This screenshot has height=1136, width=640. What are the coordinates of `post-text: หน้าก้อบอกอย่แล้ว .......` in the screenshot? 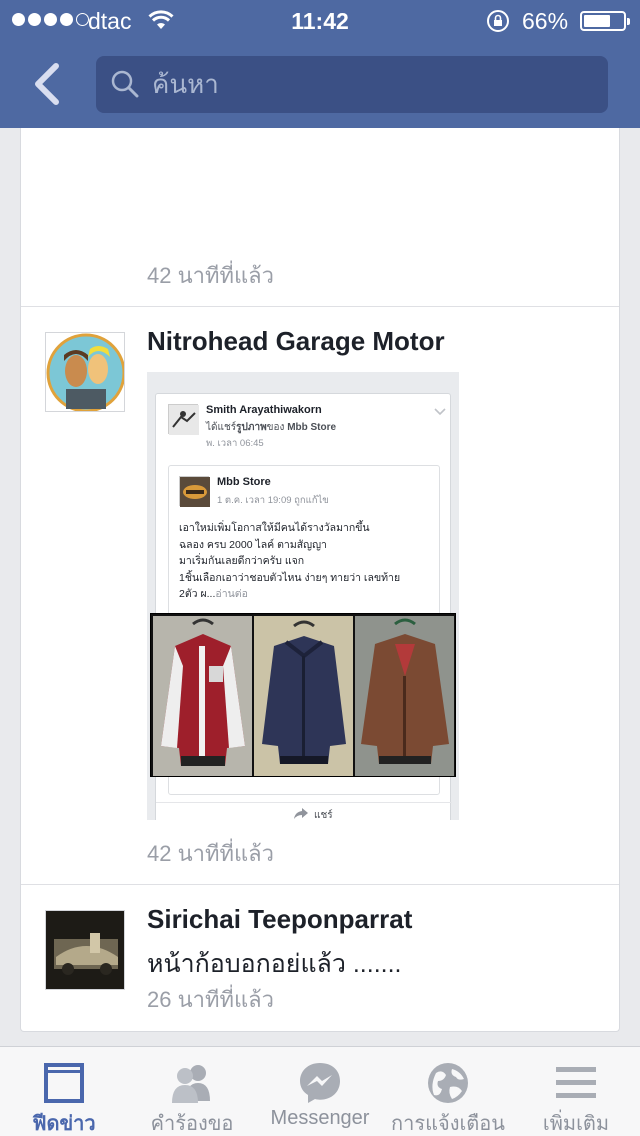 It's located at (274, 964).